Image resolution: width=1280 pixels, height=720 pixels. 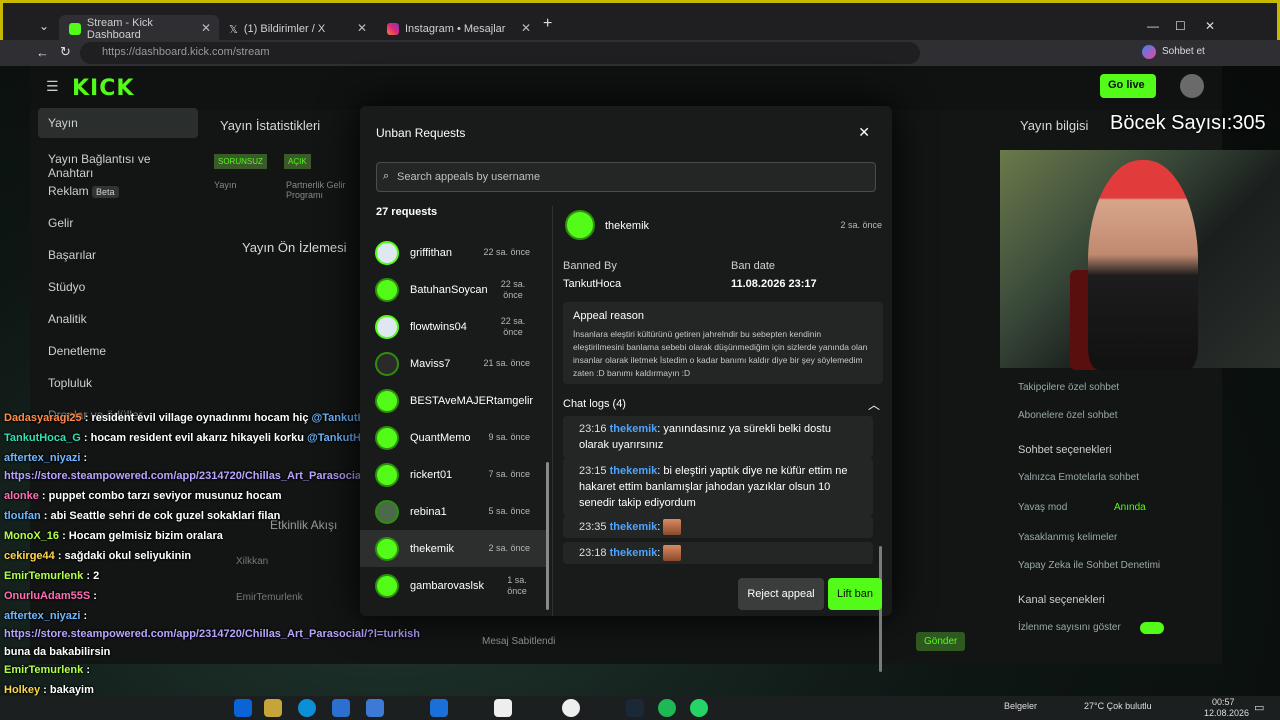 I want to click on option-slow-mode: Yavaş mod, so click(x=1042, y=507).